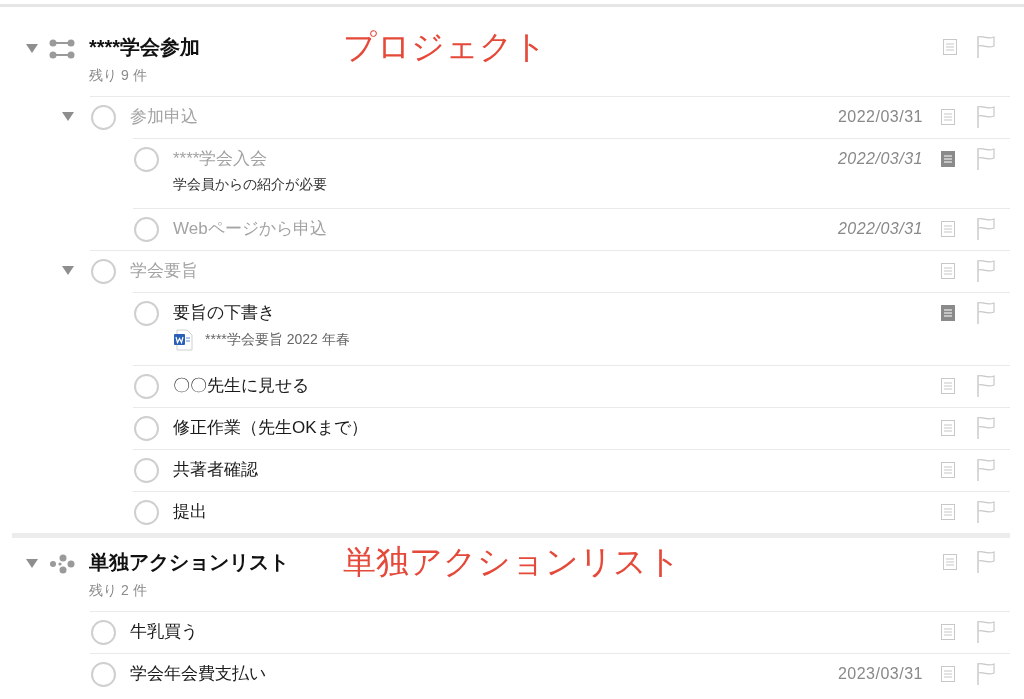 Image resolution: width=1024 pixels, height=699 pixels. Describe the element at coordinates (62, 49) in the screenshot. I see `project-icon` at that location.